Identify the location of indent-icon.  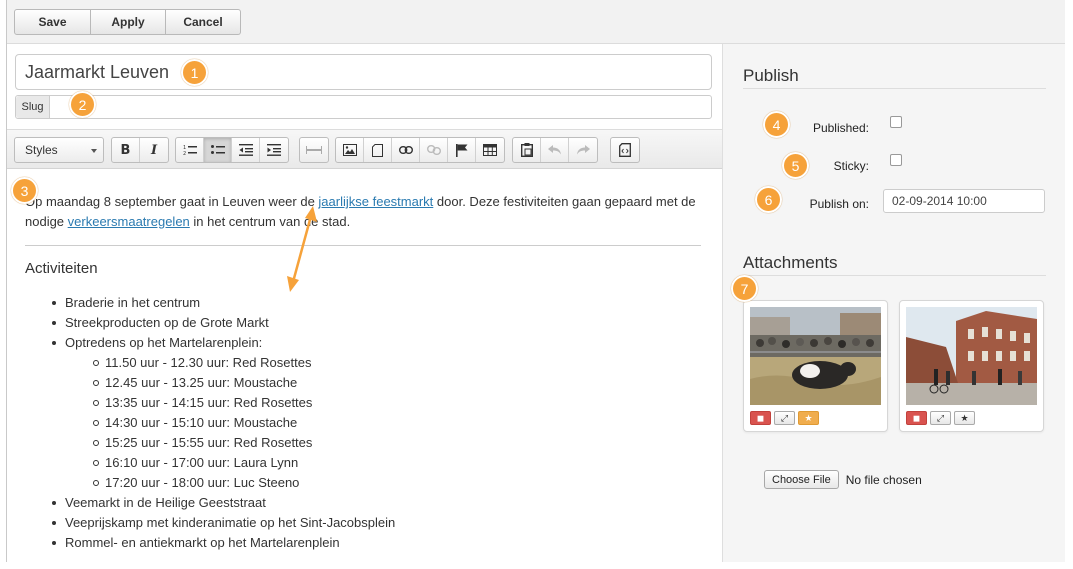
(274, 150).